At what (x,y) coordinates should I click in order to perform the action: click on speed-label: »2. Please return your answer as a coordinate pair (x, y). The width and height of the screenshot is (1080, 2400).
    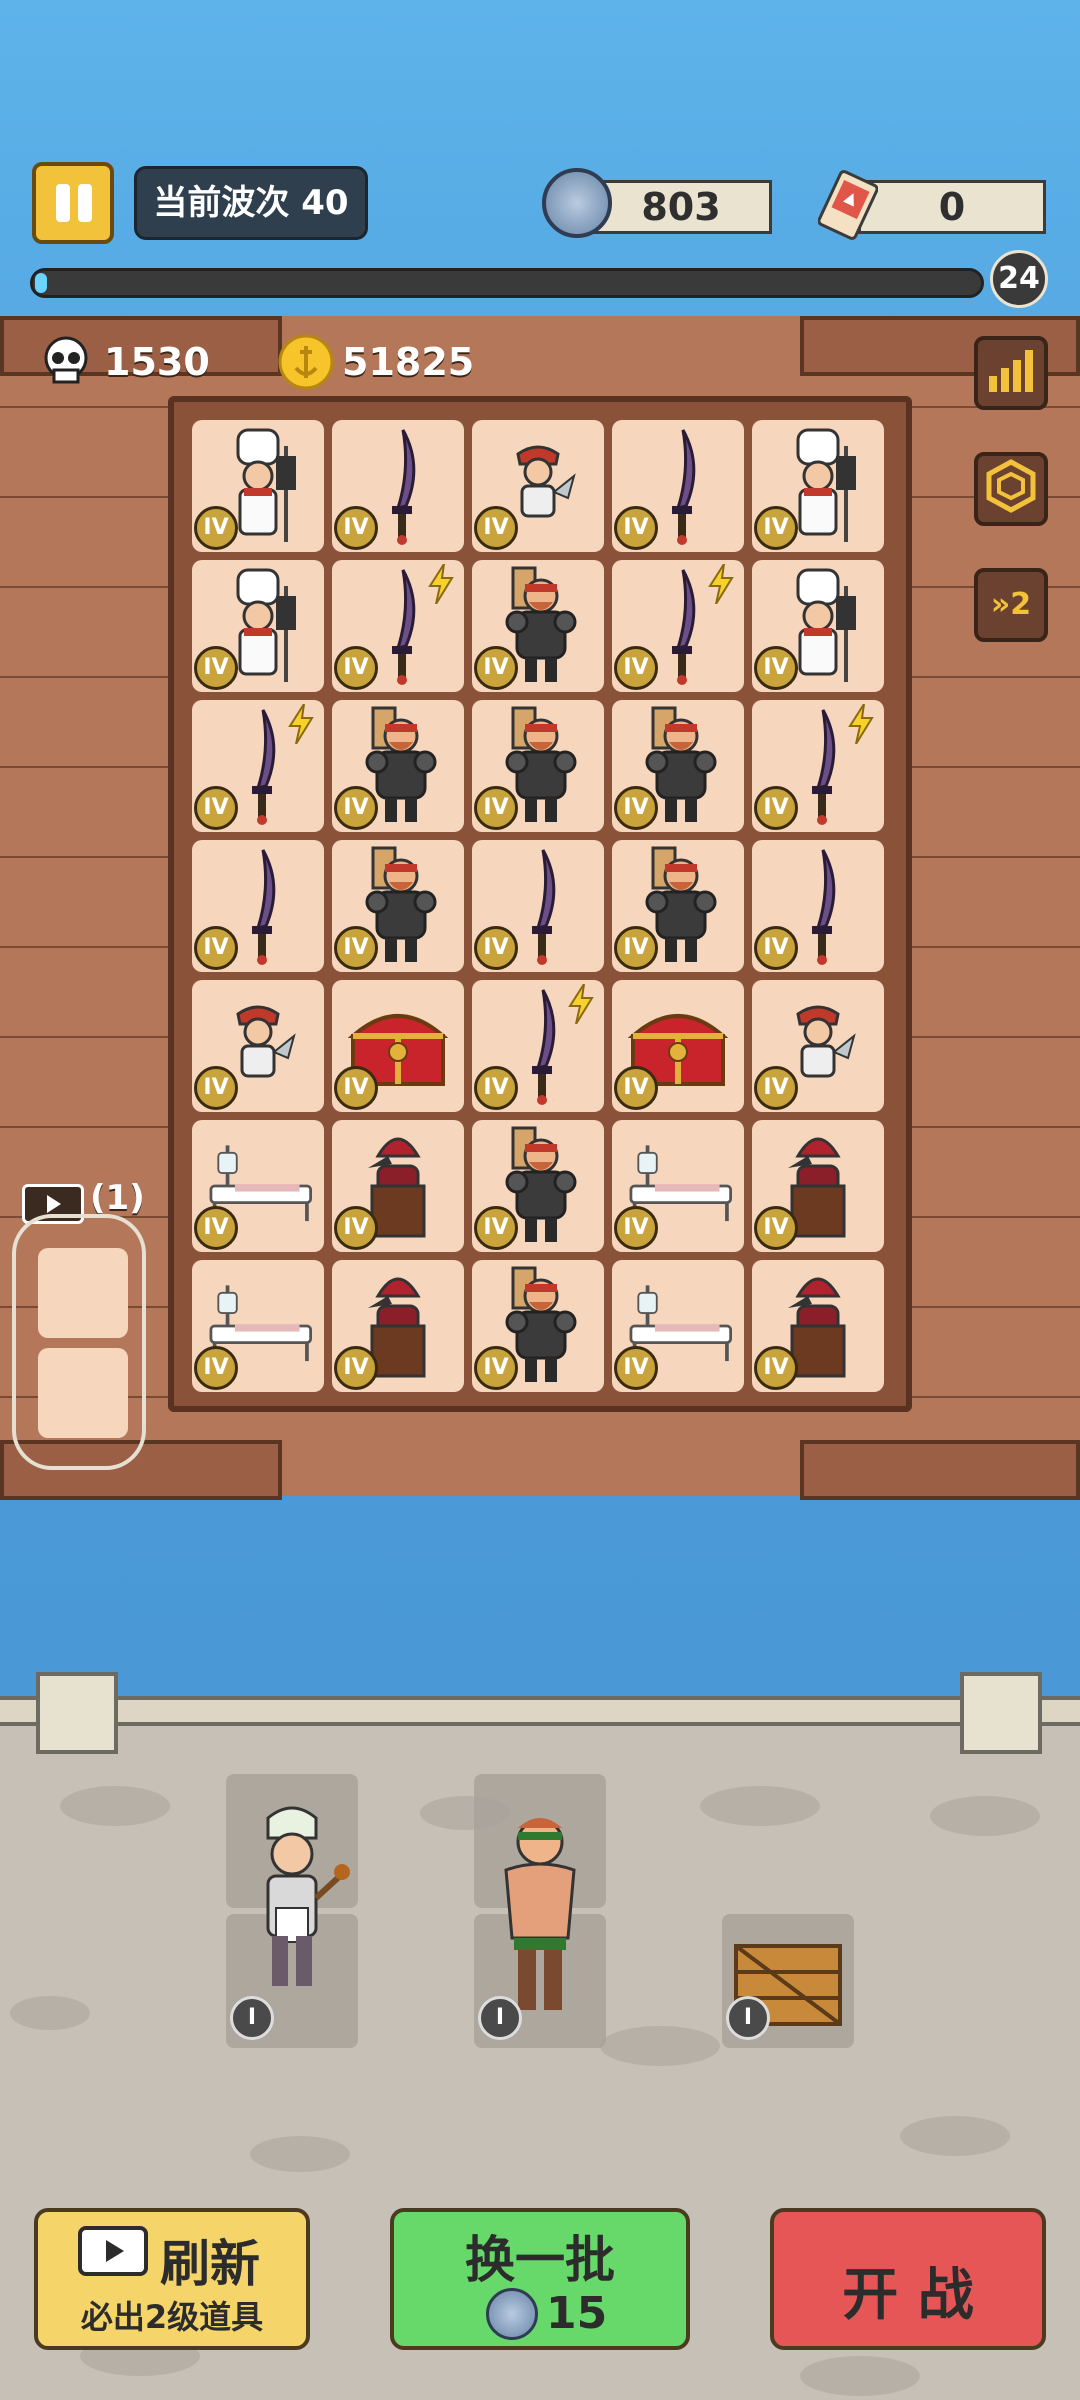
    Looking at the image, I should click on (1011, 604).